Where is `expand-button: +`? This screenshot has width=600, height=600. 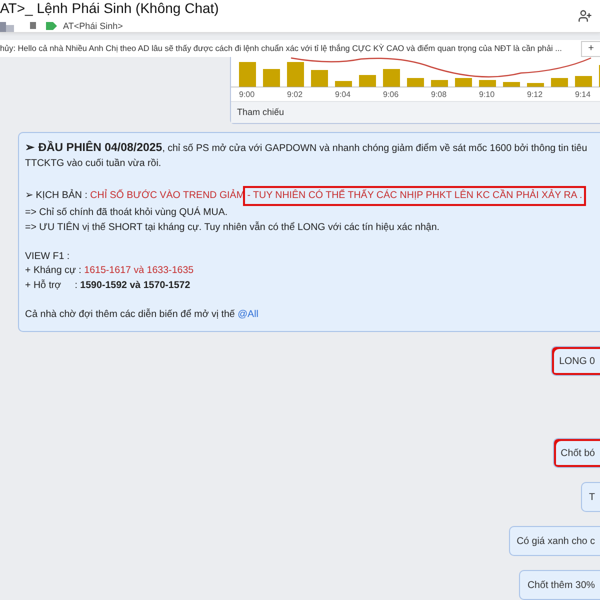 expand-button: + is located at coordinates (590, 48).